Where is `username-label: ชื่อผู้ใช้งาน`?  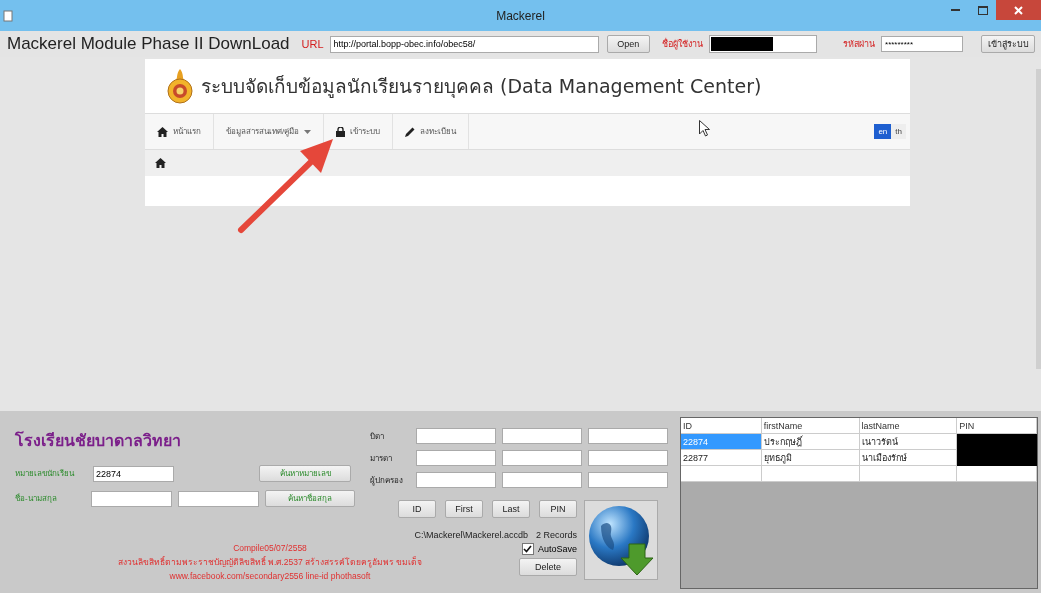 username-label: ชื่อผู้ใช้งาน is located at coordinates (682, 44).